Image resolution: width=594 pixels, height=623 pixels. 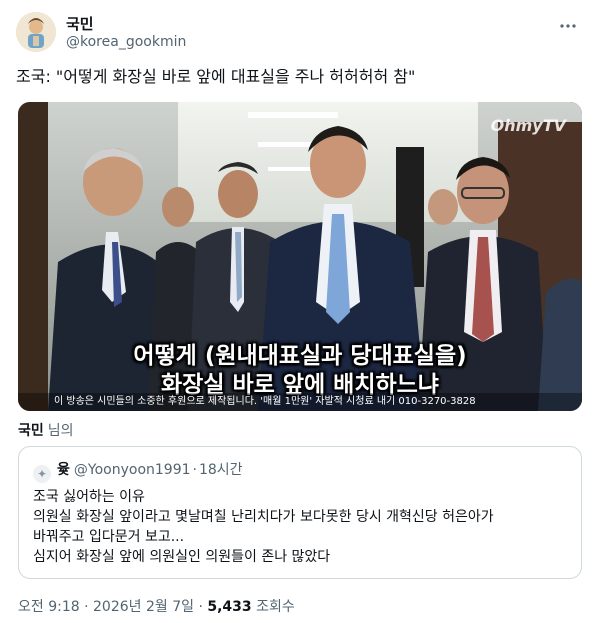 I want to click on quoted-tweet-header: ✦ 윷 @Yoonyoon1991 · 18시간, so click(x=138, y=471).